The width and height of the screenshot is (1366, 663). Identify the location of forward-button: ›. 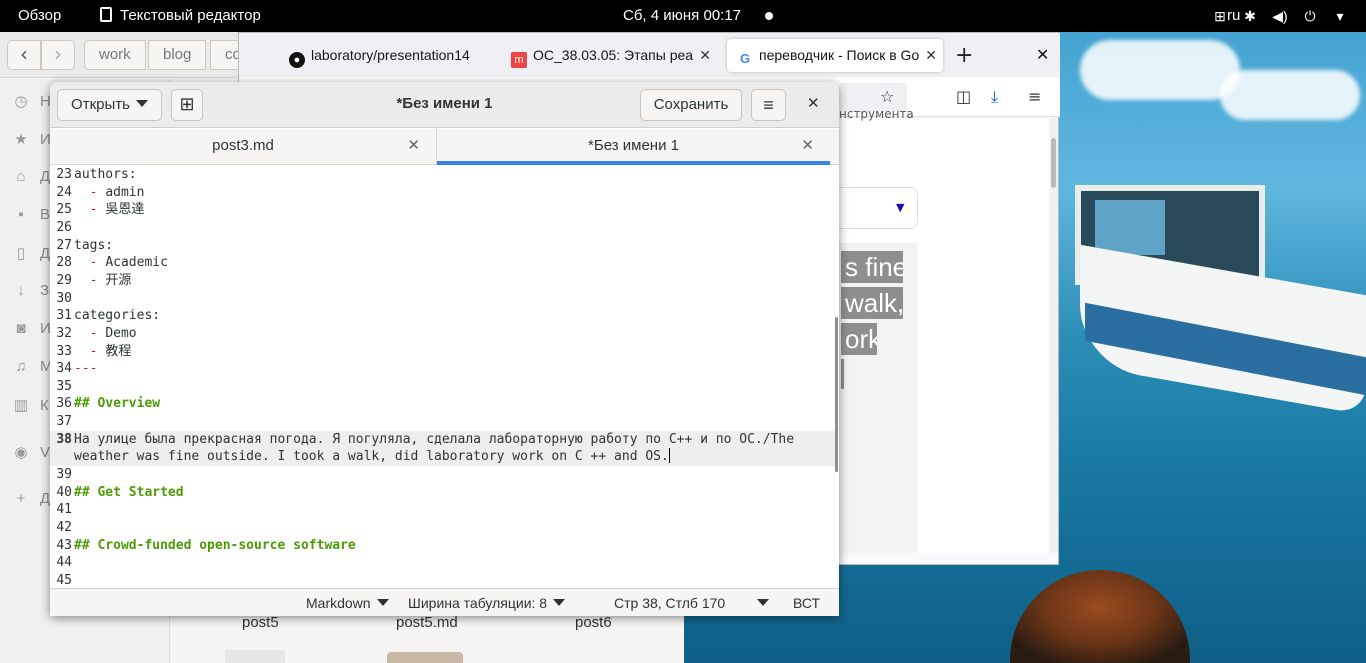
(58, 55).